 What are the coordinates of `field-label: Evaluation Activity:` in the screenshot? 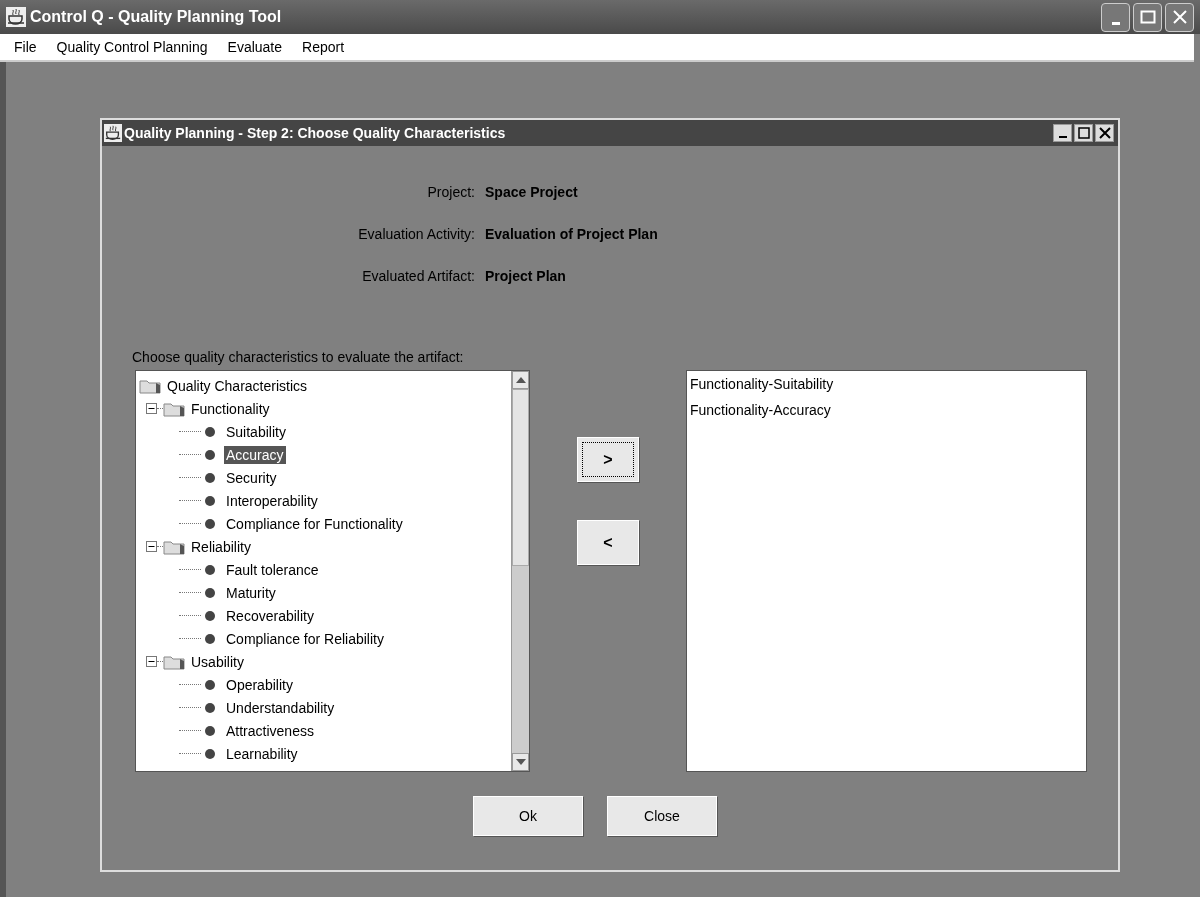 It's located at (416, 234).